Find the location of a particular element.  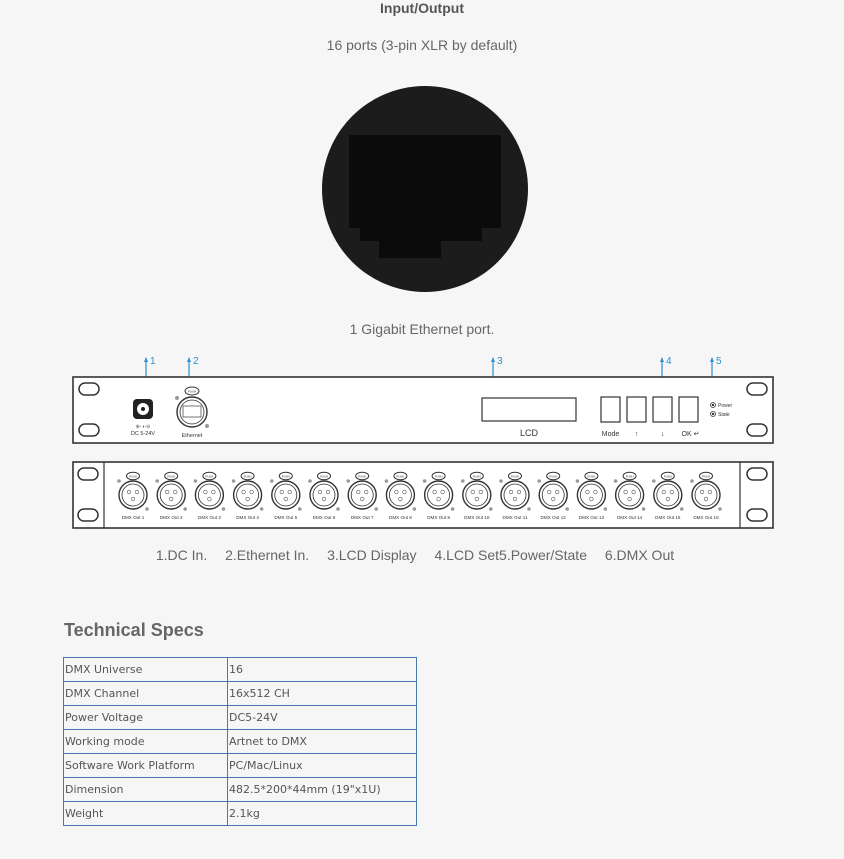

xlr-port-label: DMX Out 13 is located at coordinates (592, 517).